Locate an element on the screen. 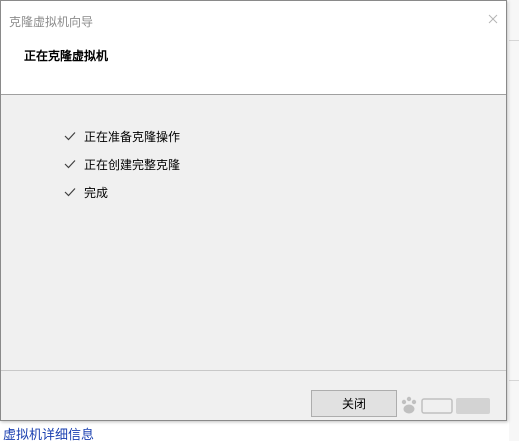  baidu-jingyan-watermark is located at coordinates (446, 406).